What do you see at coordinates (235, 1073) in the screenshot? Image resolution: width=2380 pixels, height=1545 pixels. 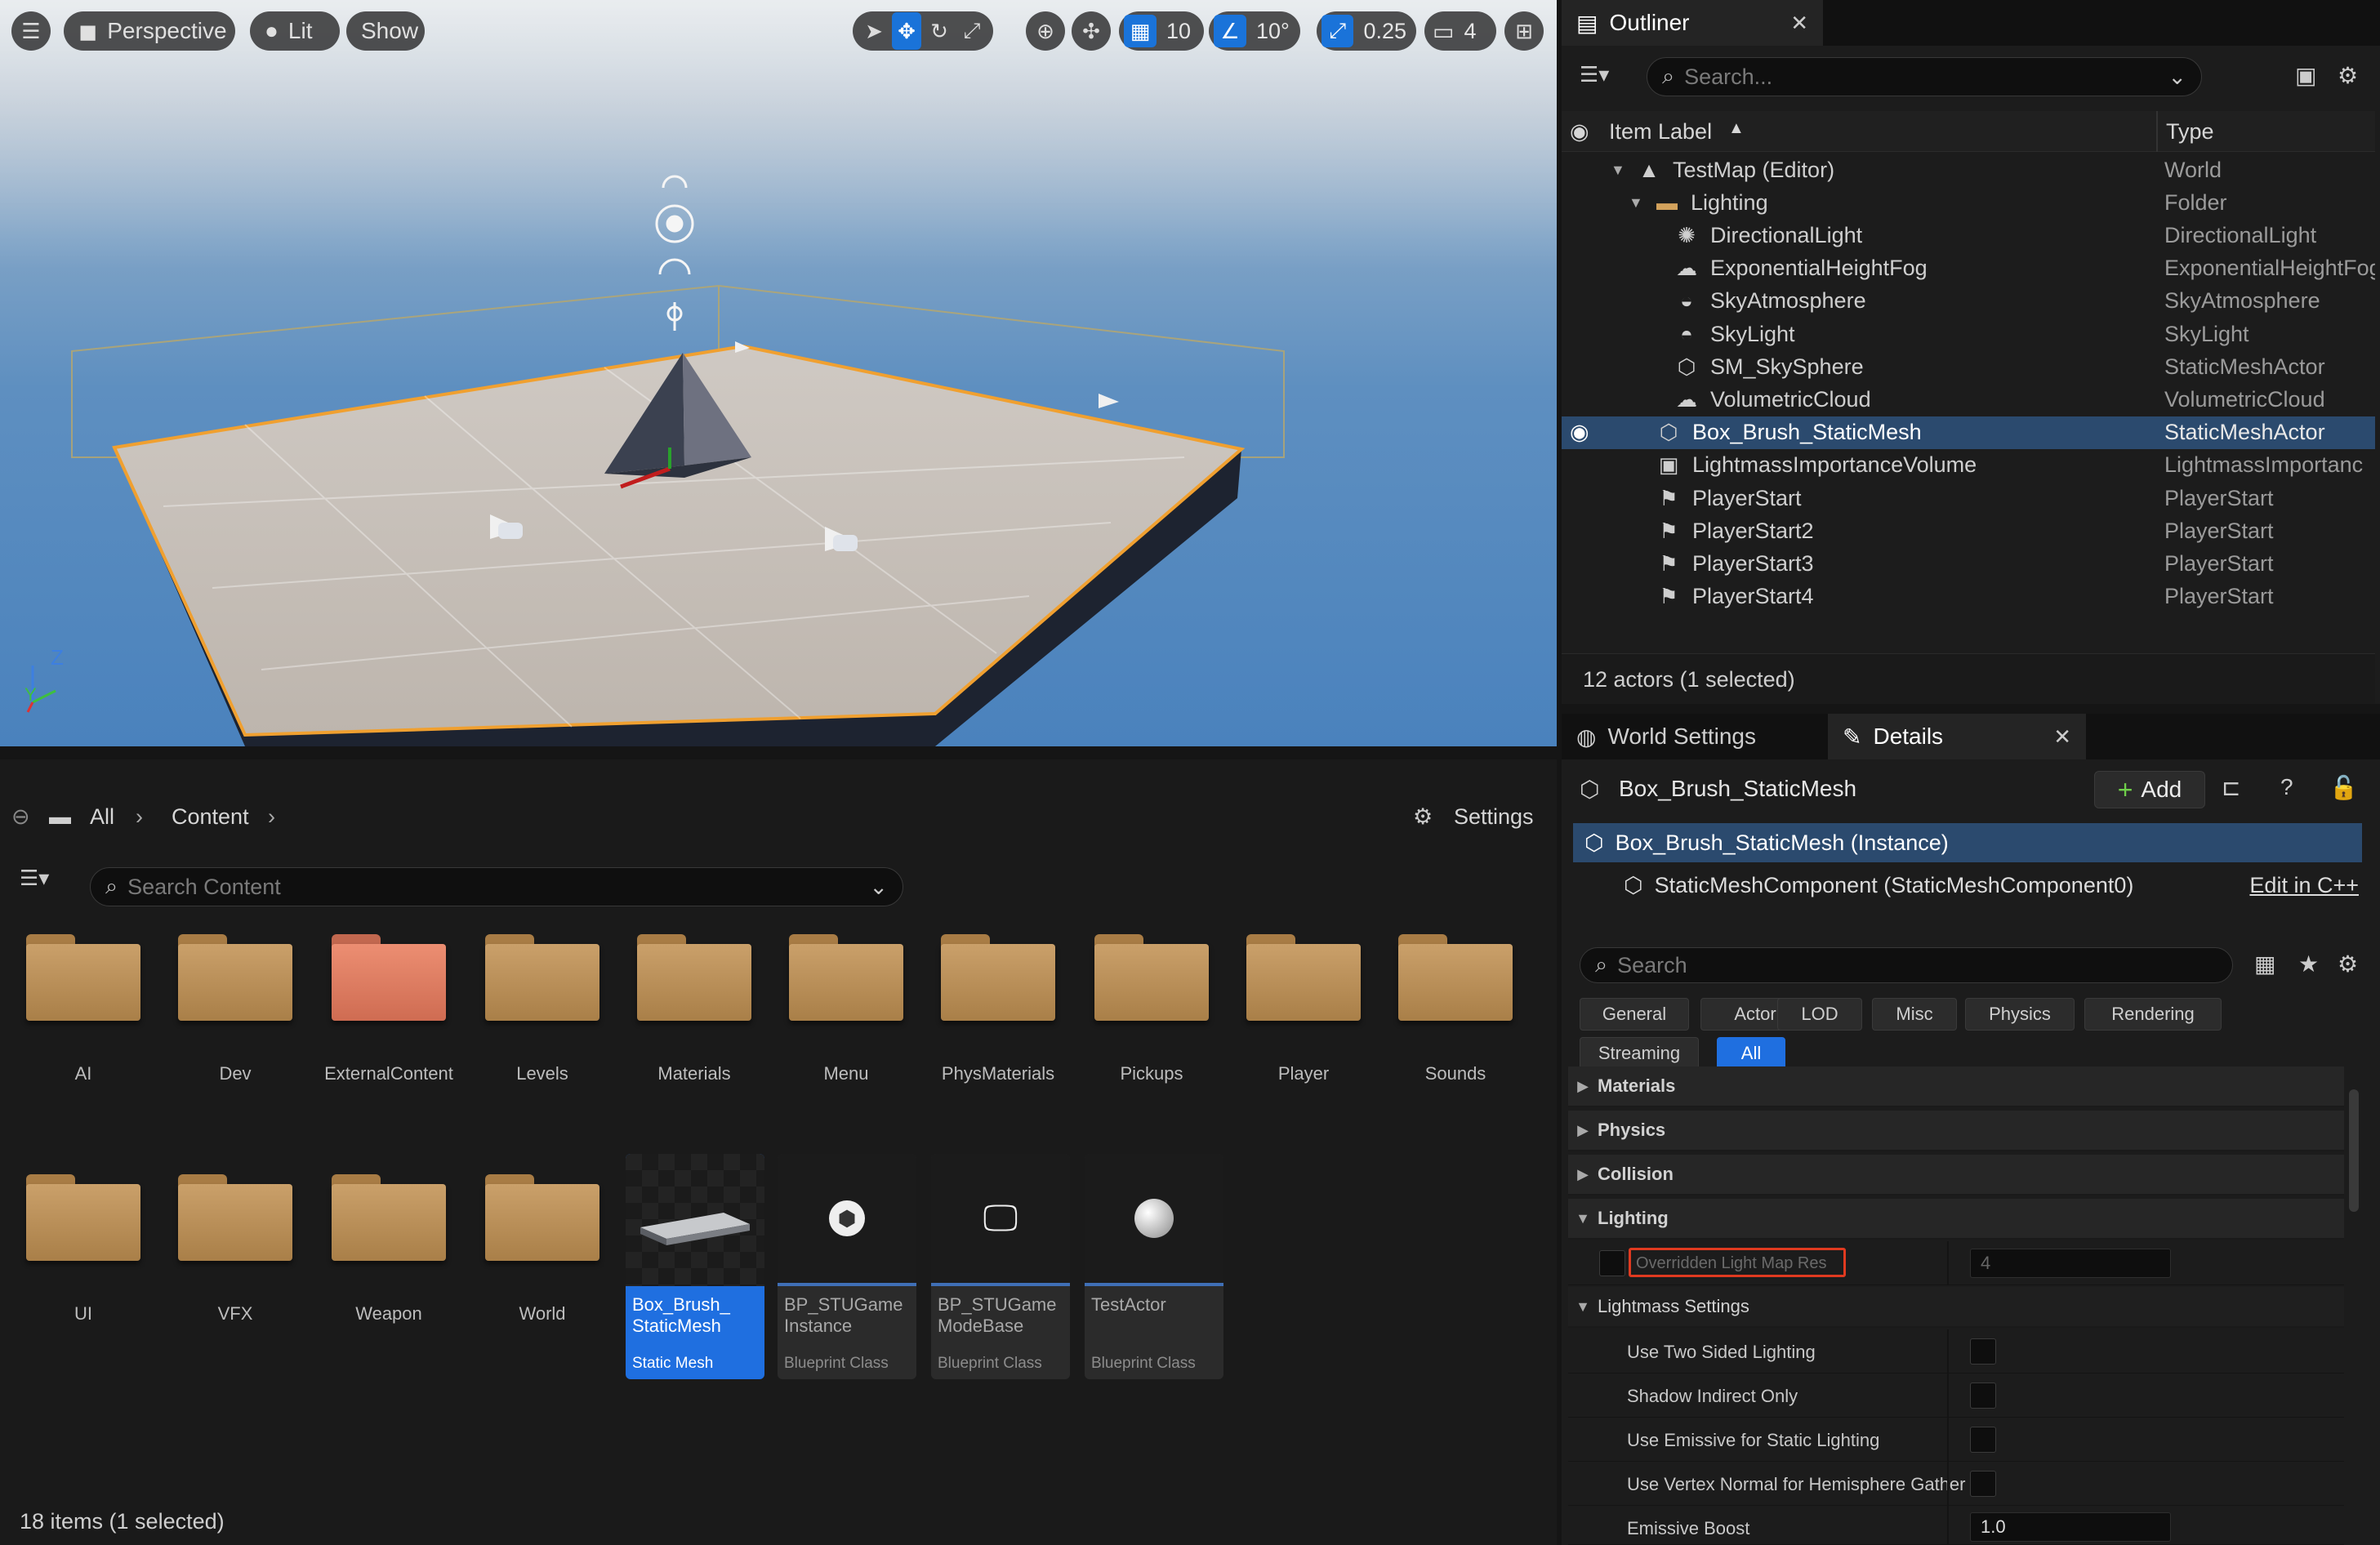 I see `folder-label: Dev` at bounding box center [235, 1073].